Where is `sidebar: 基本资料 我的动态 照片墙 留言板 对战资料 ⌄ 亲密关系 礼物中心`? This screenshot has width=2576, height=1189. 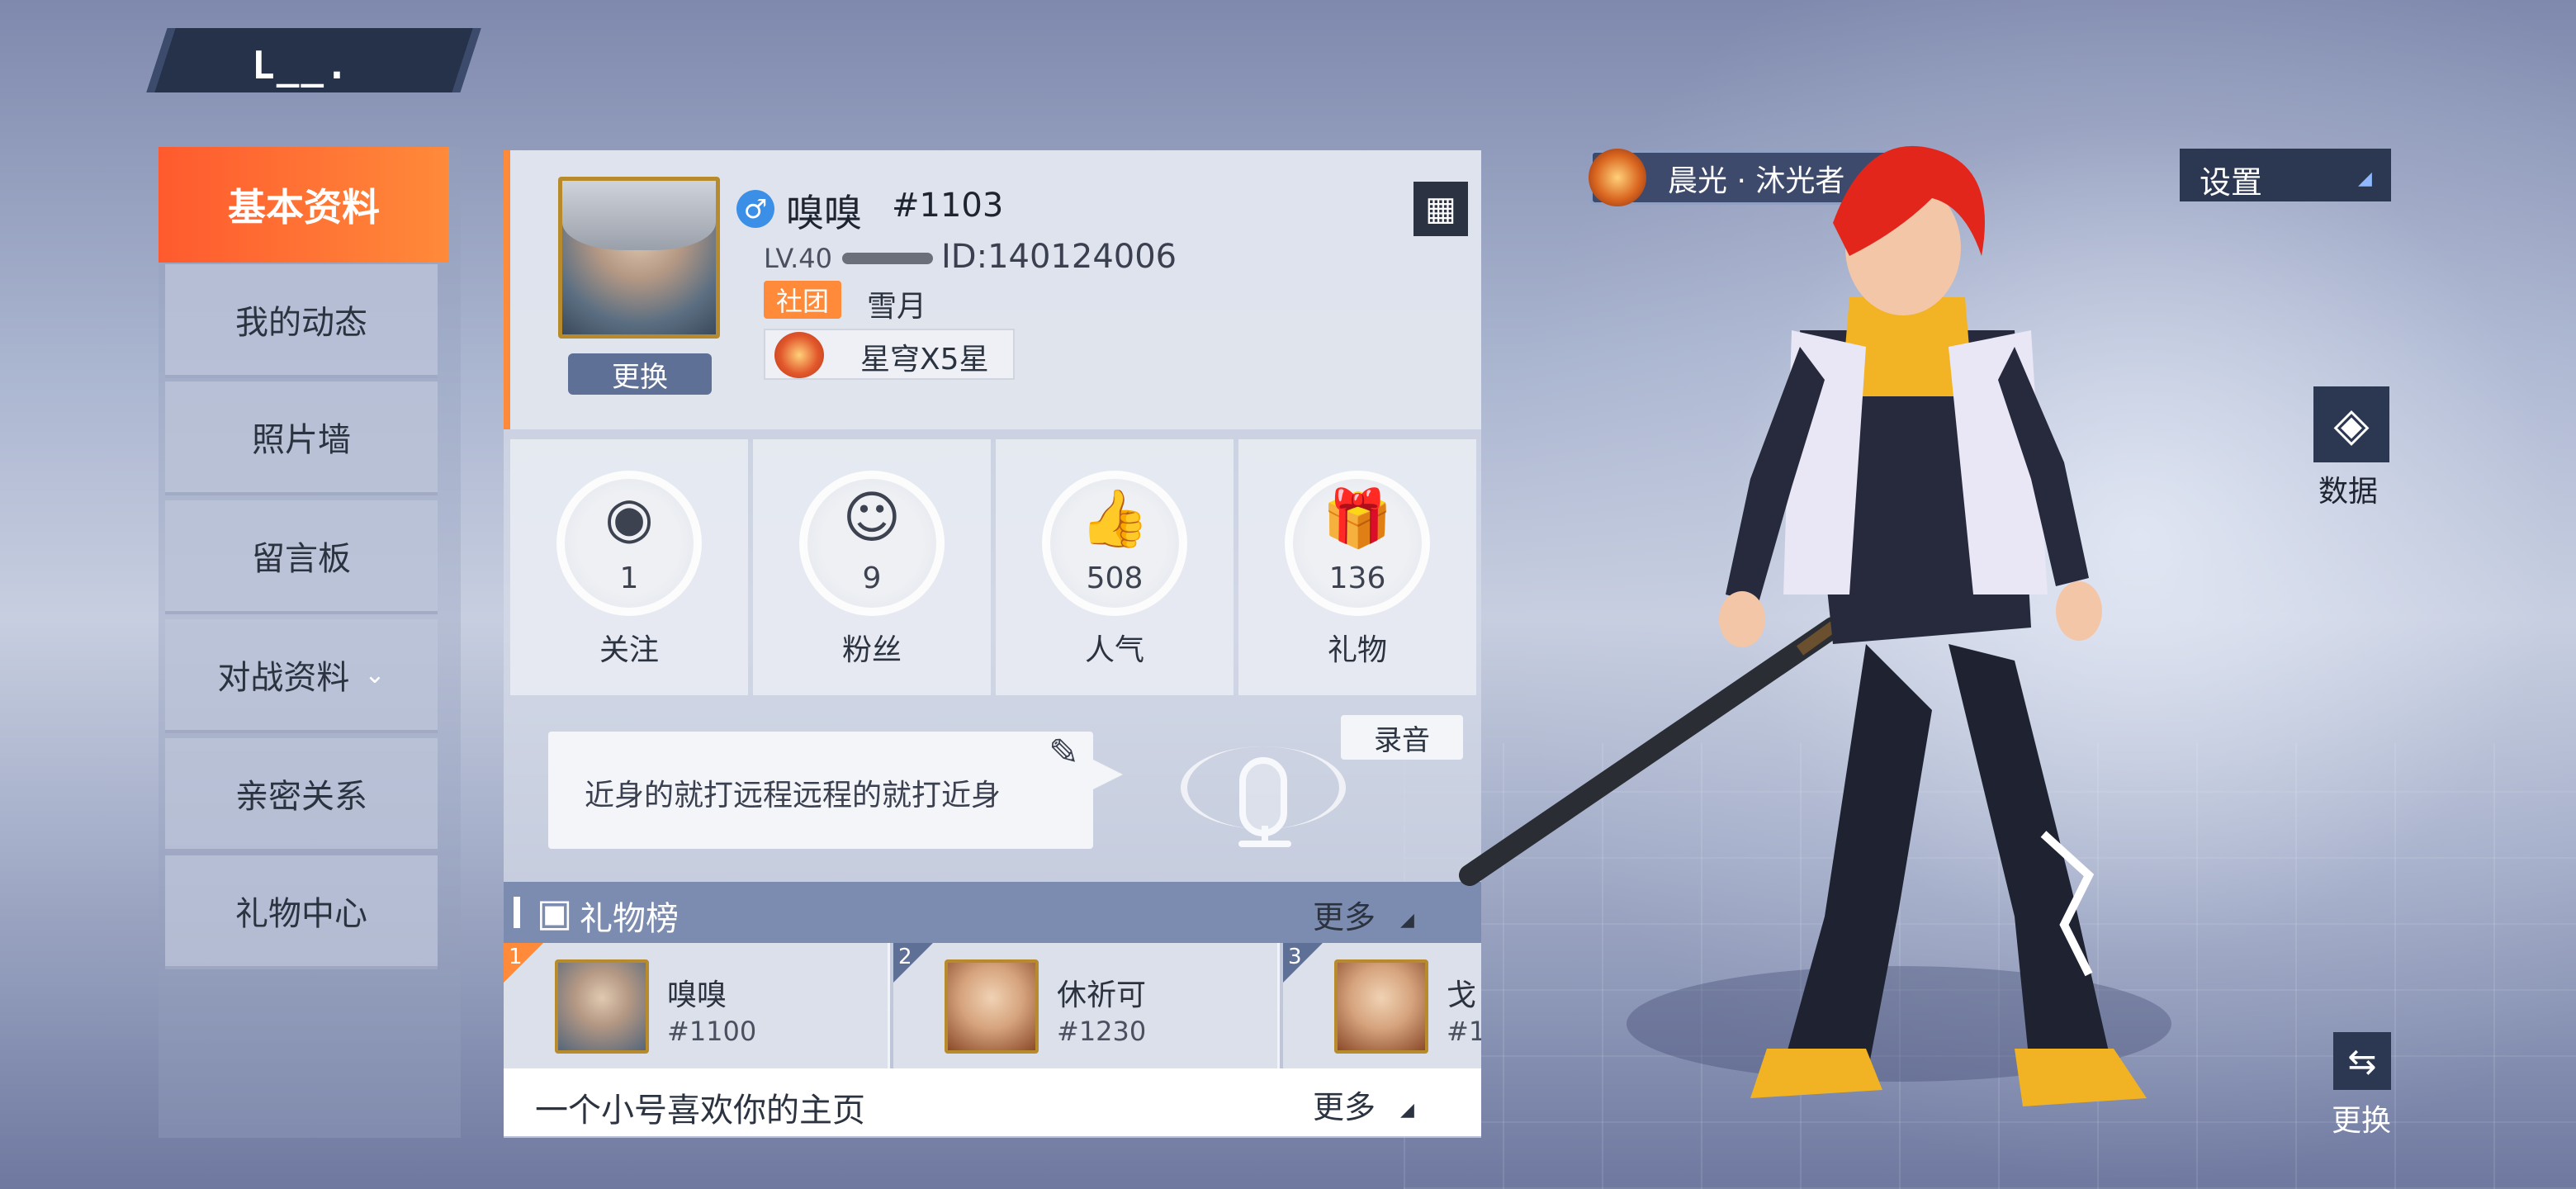 sidebar: 基本资料 我的动态 照片墙 留言板 对战资料 ⌄ 亲密关系 礼物中心 is located at coordinates (310, 642).